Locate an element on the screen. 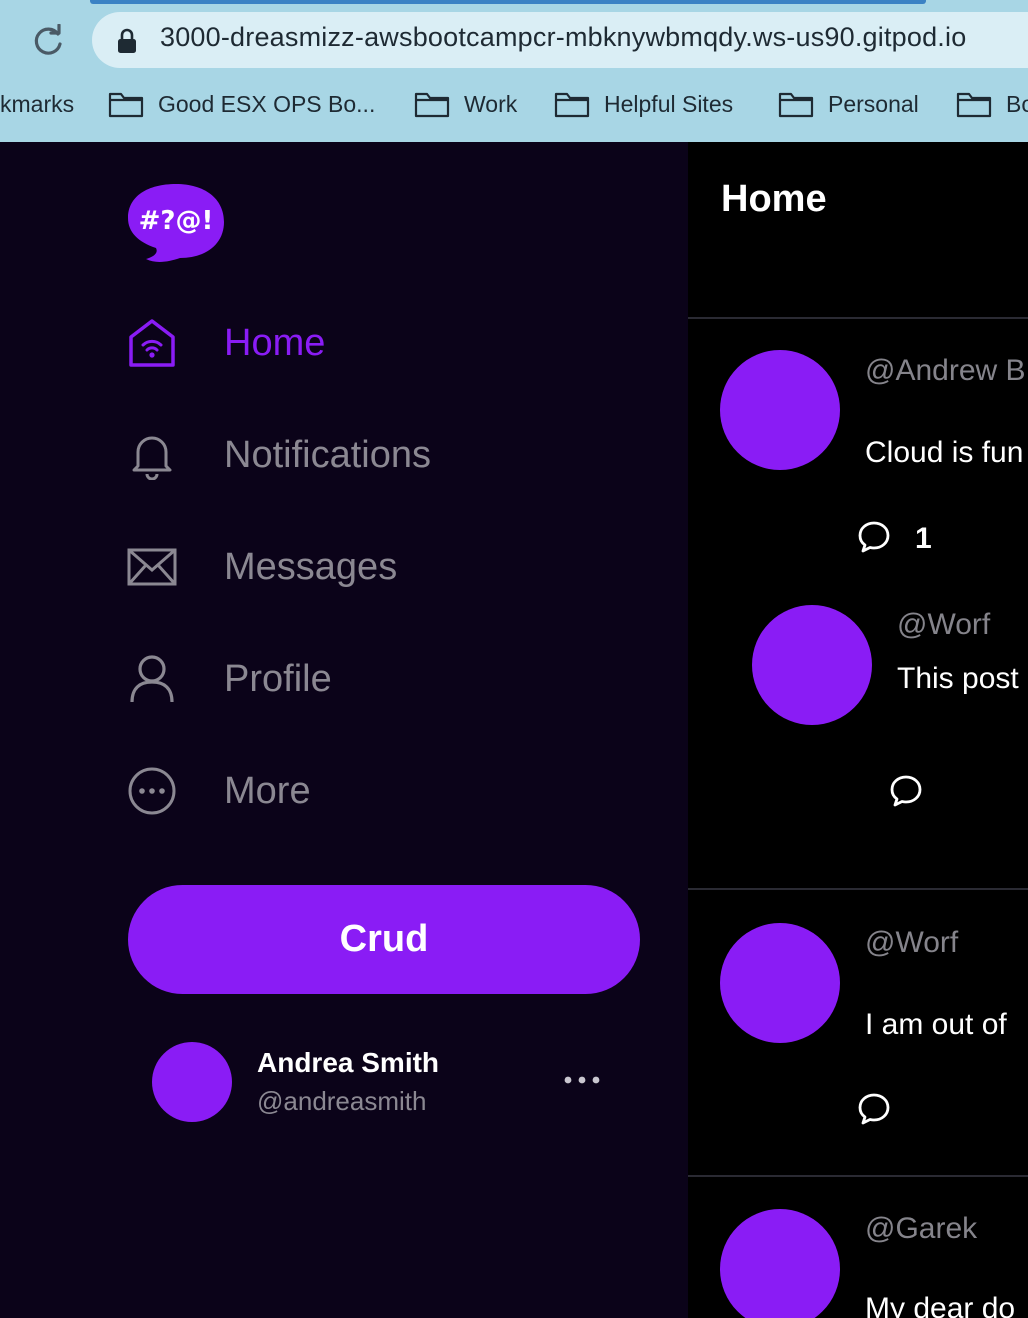 The height and width of the screenshot is (1318, 1028). nav-label-more: More is located at coordinates (267, 790).